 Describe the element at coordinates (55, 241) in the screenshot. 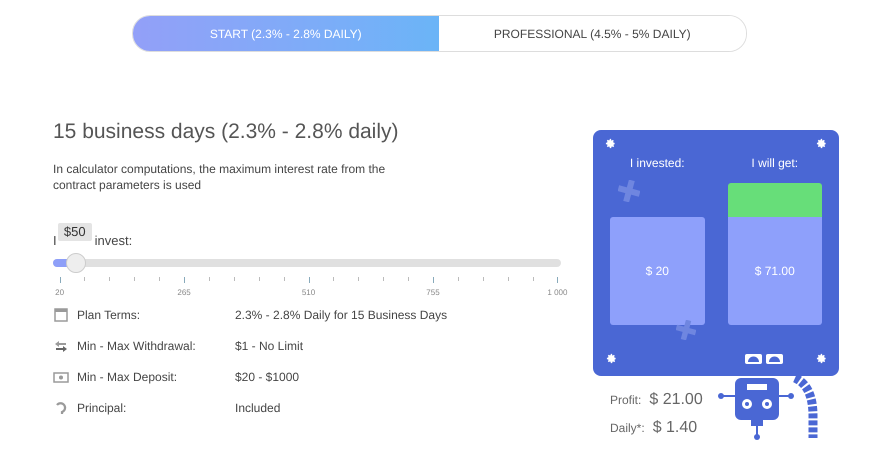

I see `invest-label: I` at that location.